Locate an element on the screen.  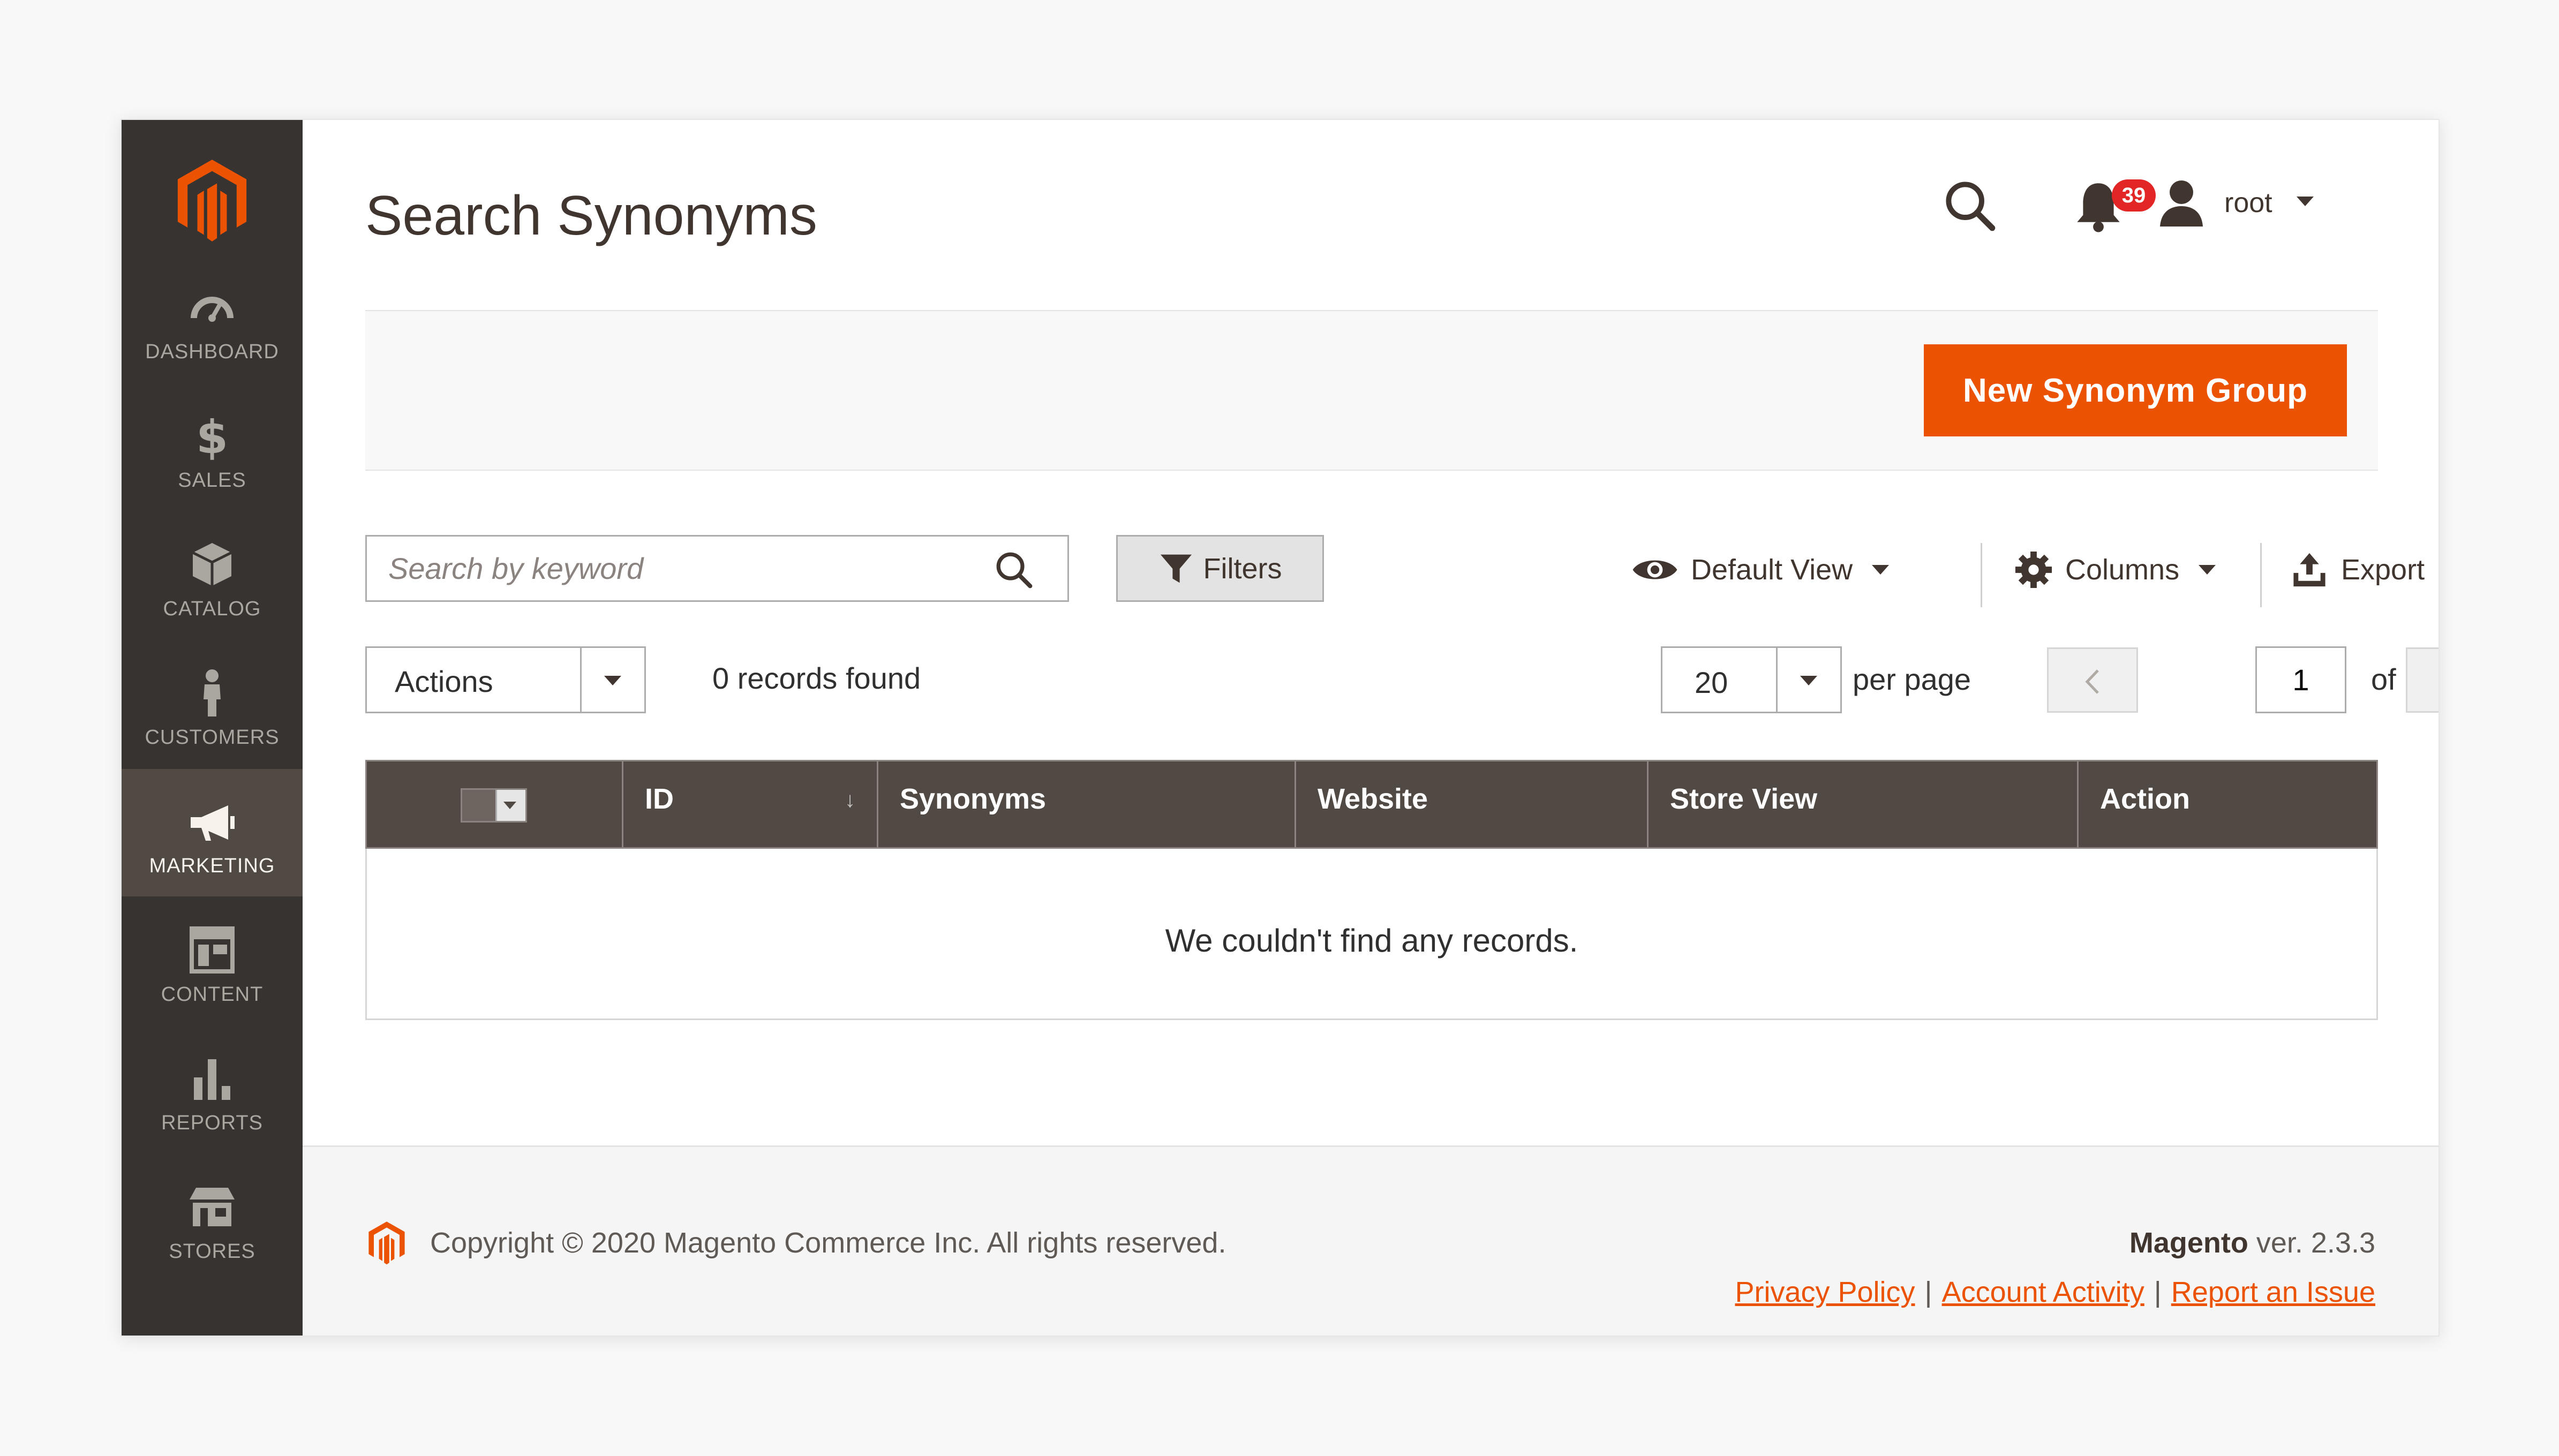
privacy-policy-link: Privacy Policy is located at coordinates (1825, 1292).